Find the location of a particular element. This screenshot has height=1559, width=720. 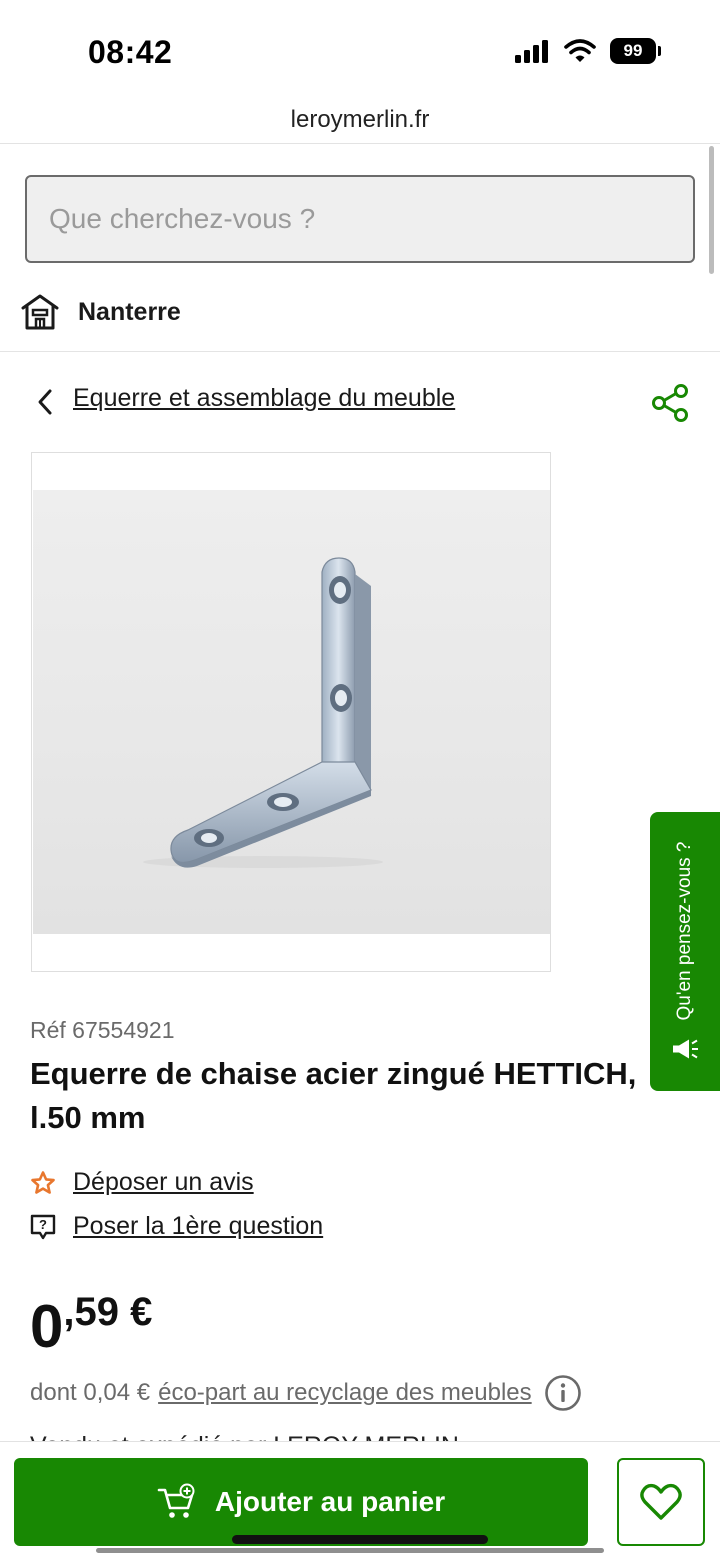

heart-icon is located at coordinates (661, 1501).